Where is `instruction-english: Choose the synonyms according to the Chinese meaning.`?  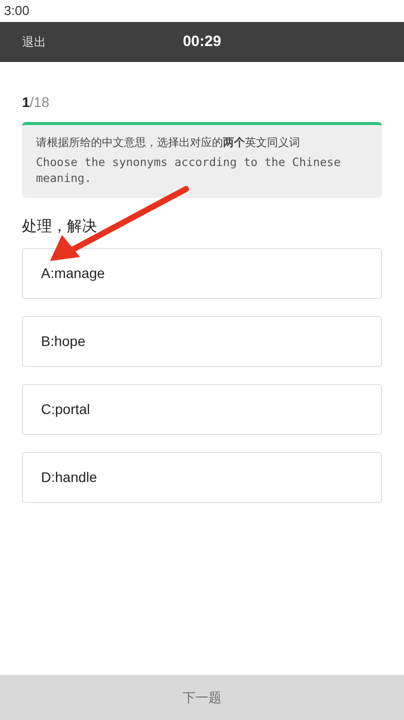 instruction-english: Choose the synonyms according to the Chinese meaning. is located at coordinates (189, 170).